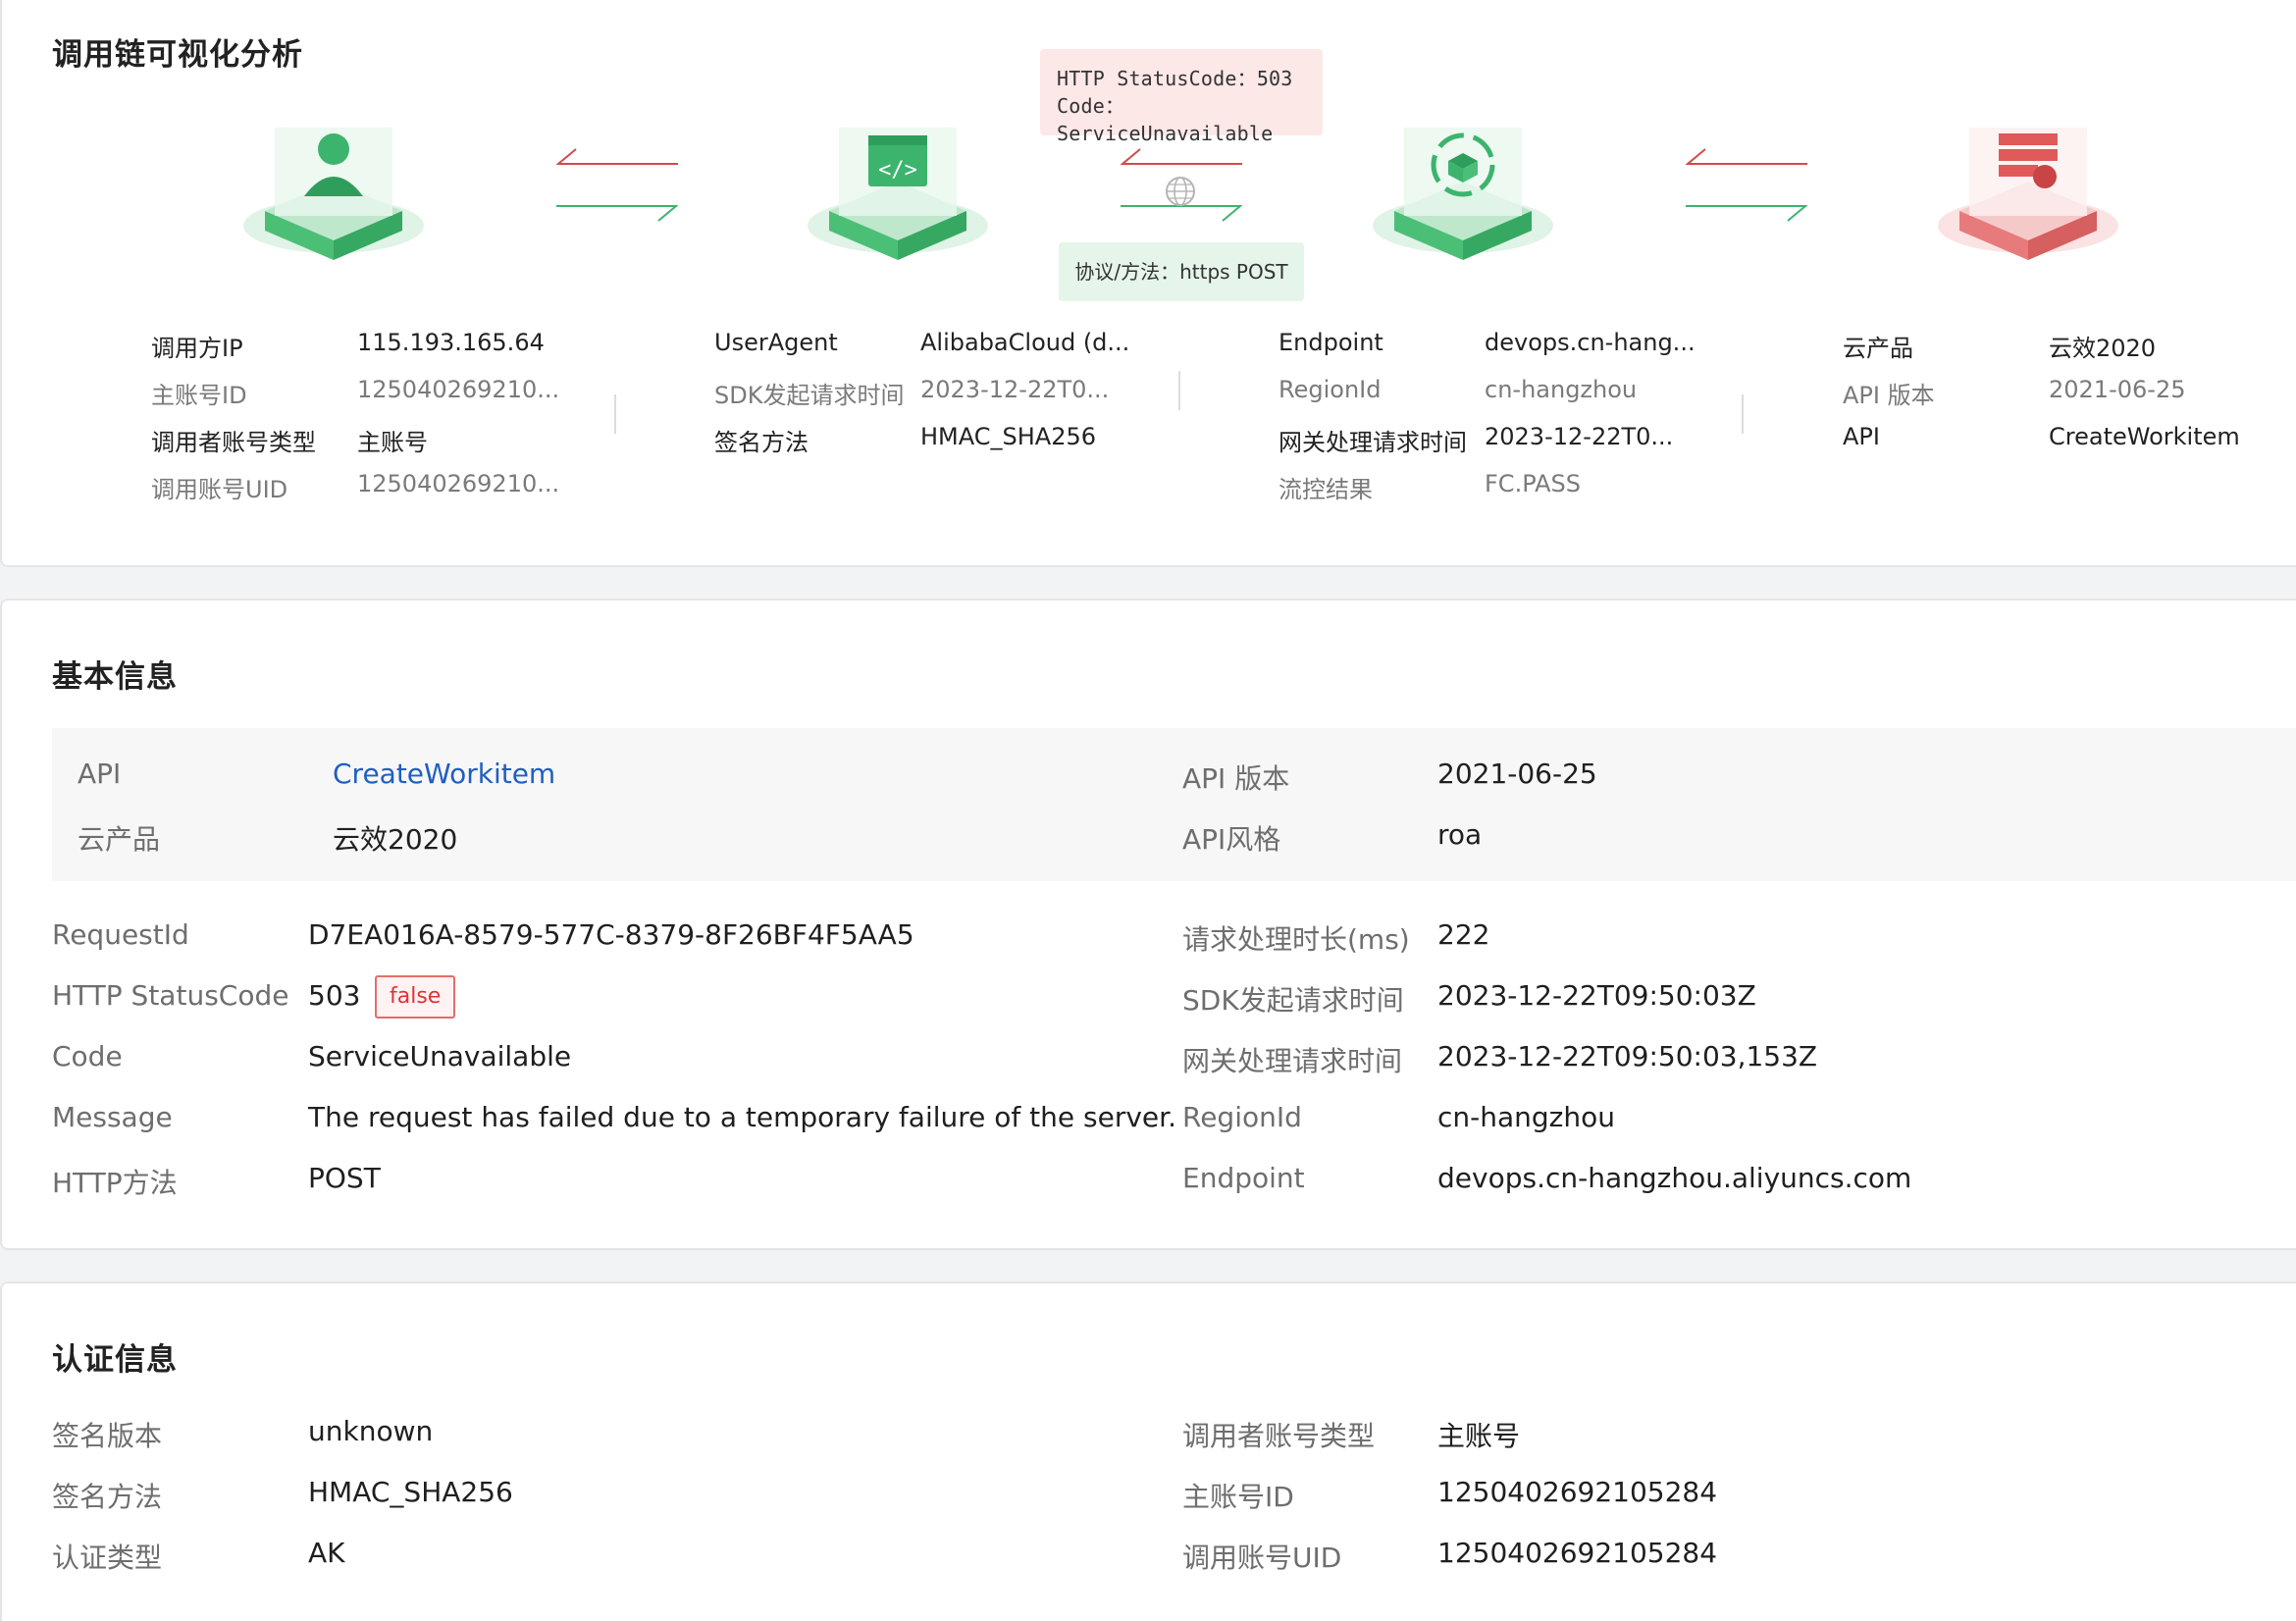 The width and height of the screenshot is (2296, 1621). What do you see at coordinates (1463, 194) in the screenshot?
I see `gateway-cube-icon` at bounding box center [1463, 194].